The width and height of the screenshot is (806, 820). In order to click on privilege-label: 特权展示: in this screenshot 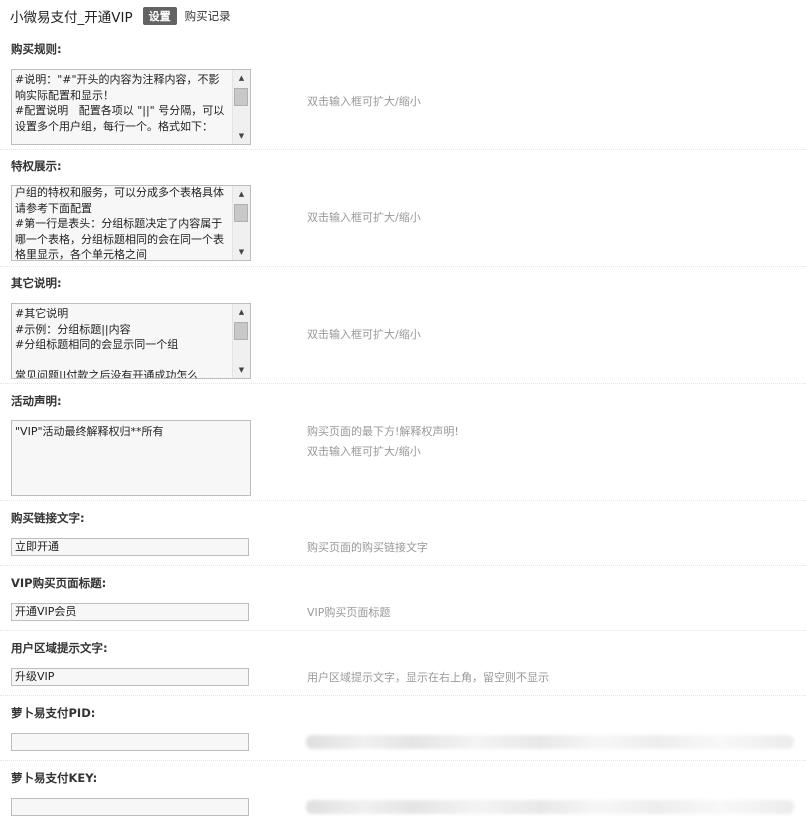, I will do `click(36, 166)`.